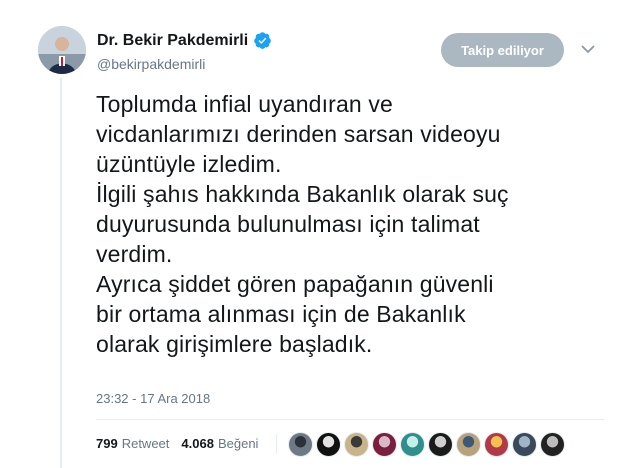  What do you see at coordinates (350, 419) in the screenshot?
I see `divider` at bounding box center [350, 419].